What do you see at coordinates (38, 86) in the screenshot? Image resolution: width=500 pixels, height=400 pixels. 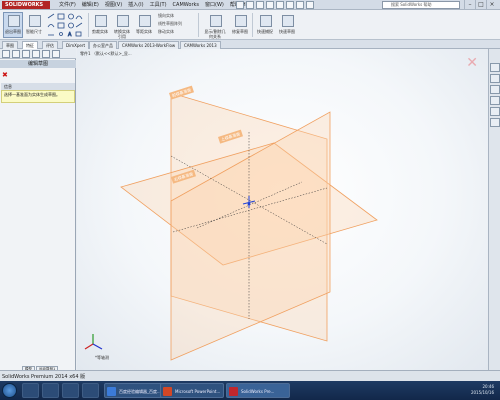 I see `message-section-header: 信息` at bounding box center [38, 86].